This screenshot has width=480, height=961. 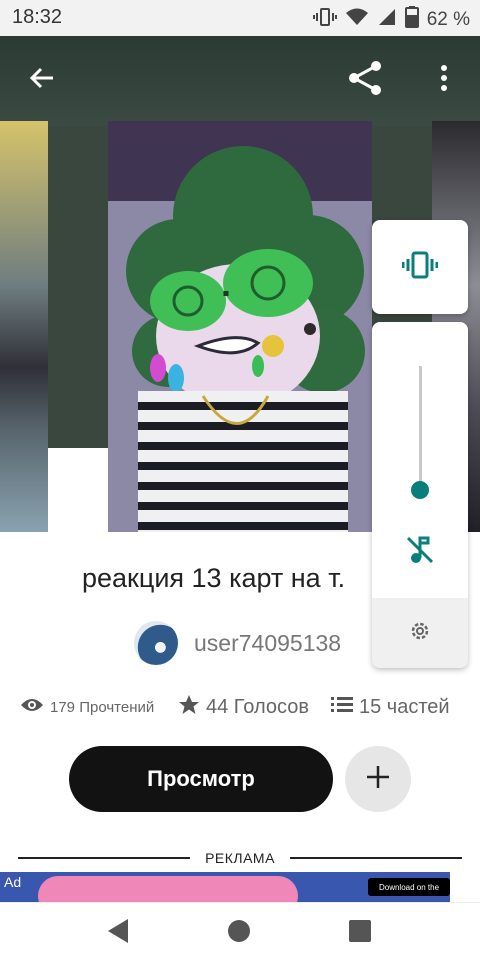 I want to click on share-icon, so click(x=366, y=80).